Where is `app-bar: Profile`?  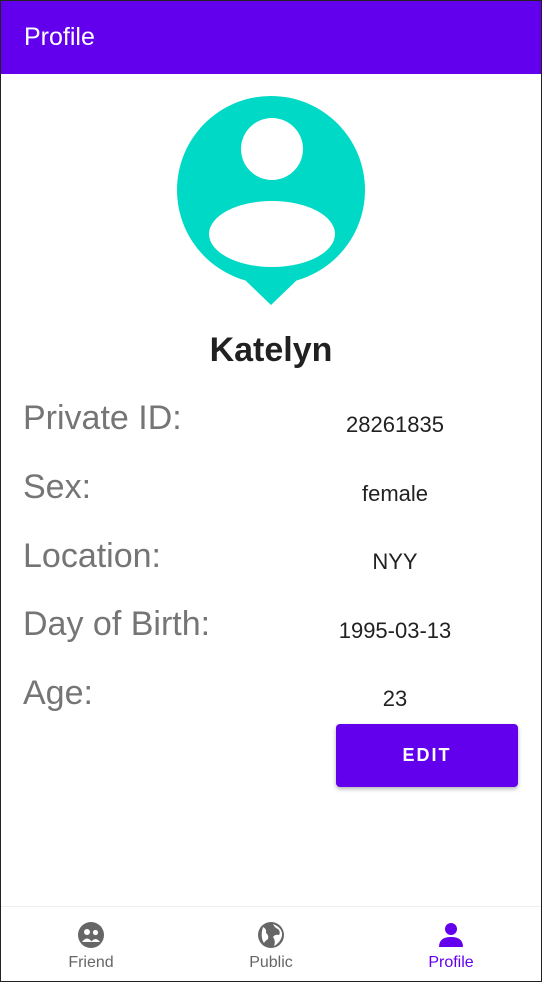
app-bar: Profile is located at coordinates (271, 37).